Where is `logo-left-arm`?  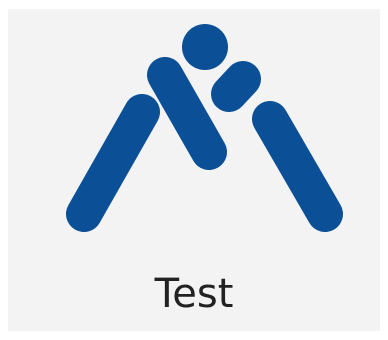 logo-left-arm is located at coordinates (187, 113).